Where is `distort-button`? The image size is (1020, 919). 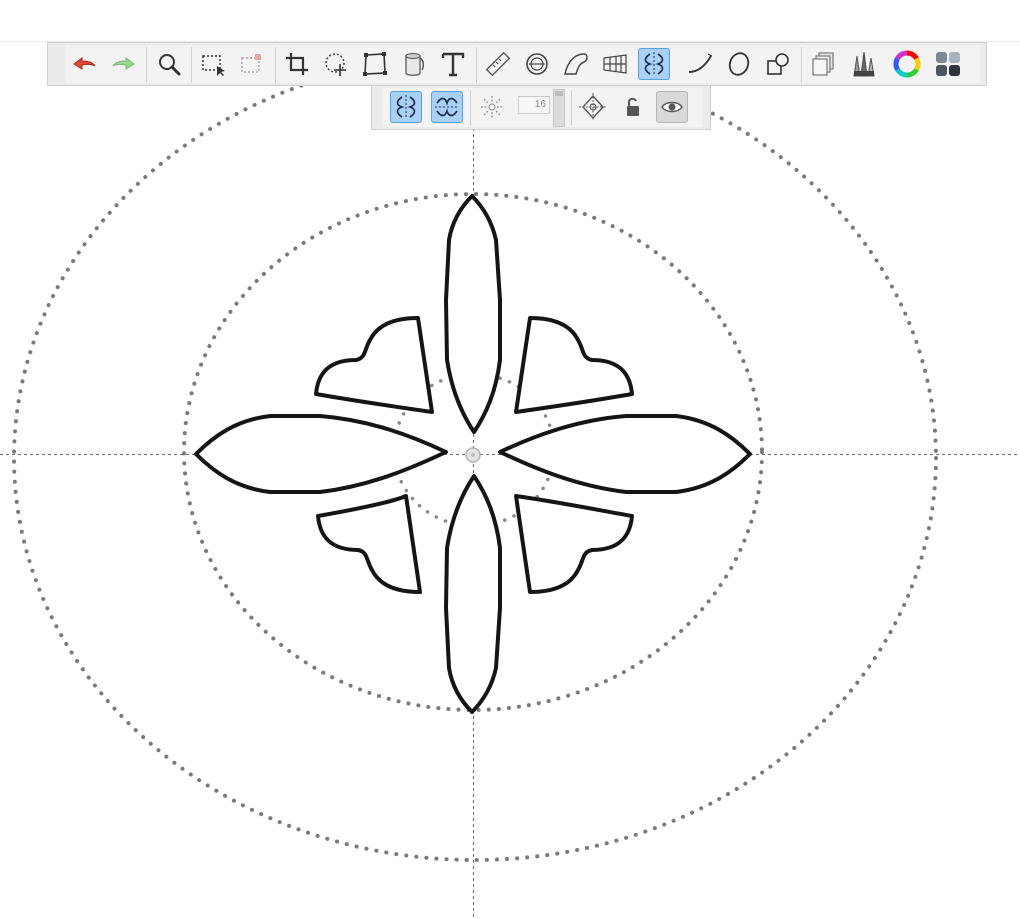 distort-button is located at coordinates (375, 64).